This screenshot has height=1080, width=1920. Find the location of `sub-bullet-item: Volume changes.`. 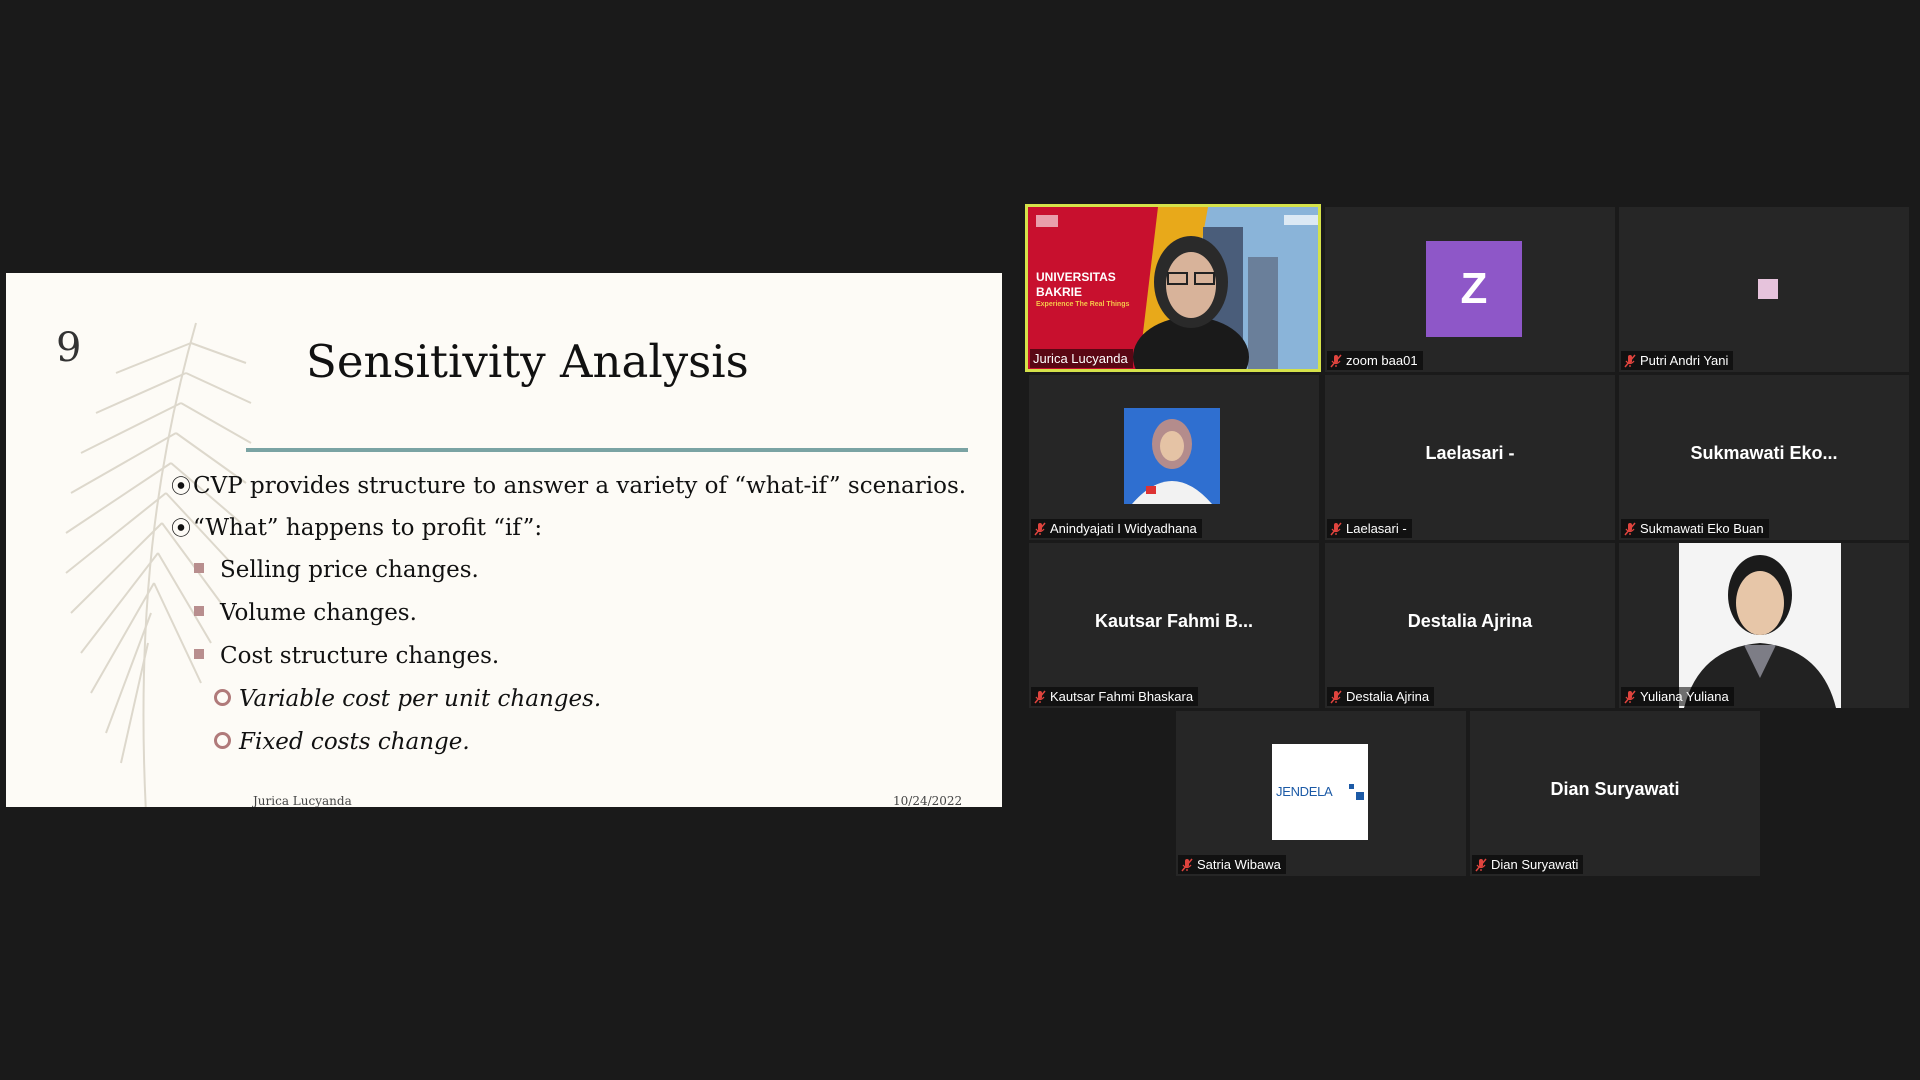

sub-bullet-item: Volume changes. is located at coordinates (581, 613).